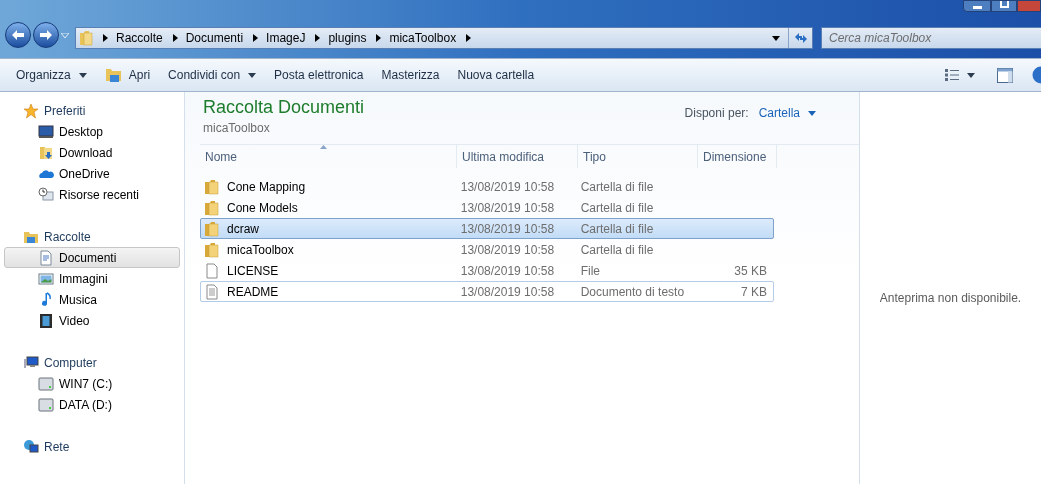 Image resolution: width=1041 pixels, height=485 pixels. What do you see at coordinates (253, 271) in the screenshot?
I see `file-name: LICENSE` at bounding box center [253, 271].